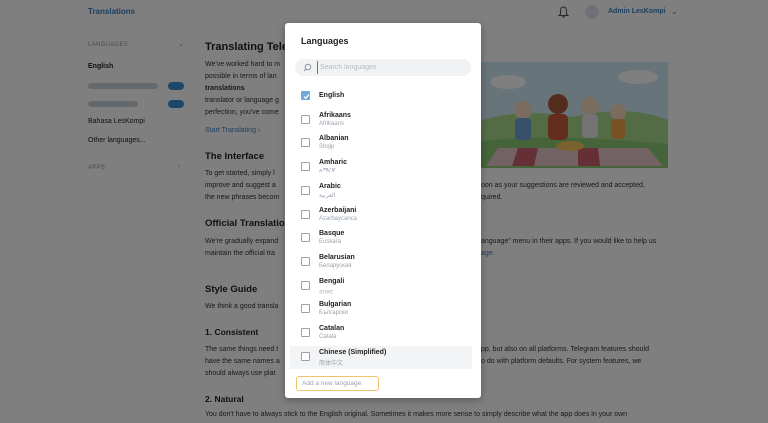 The image size is (768, 423). Describe the element at coordinates (330, 186) in the screenshot. I see `language-name: Arabic` at that location.